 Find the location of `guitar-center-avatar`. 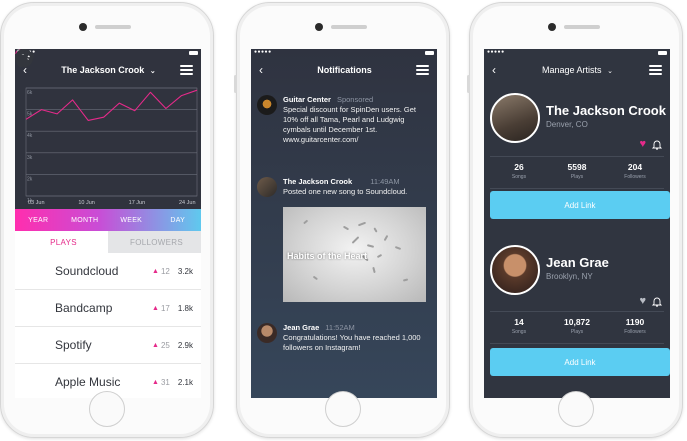

guitar-center-avatar is located at coordinates (267, 105).